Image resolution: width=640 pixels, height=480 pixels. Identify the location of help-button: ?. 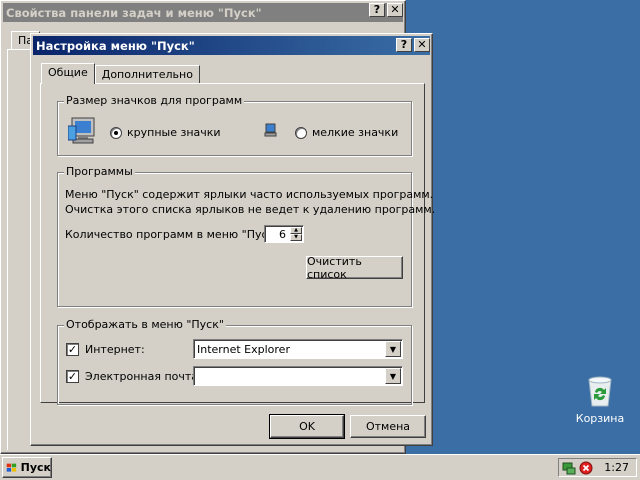
(404, 45).